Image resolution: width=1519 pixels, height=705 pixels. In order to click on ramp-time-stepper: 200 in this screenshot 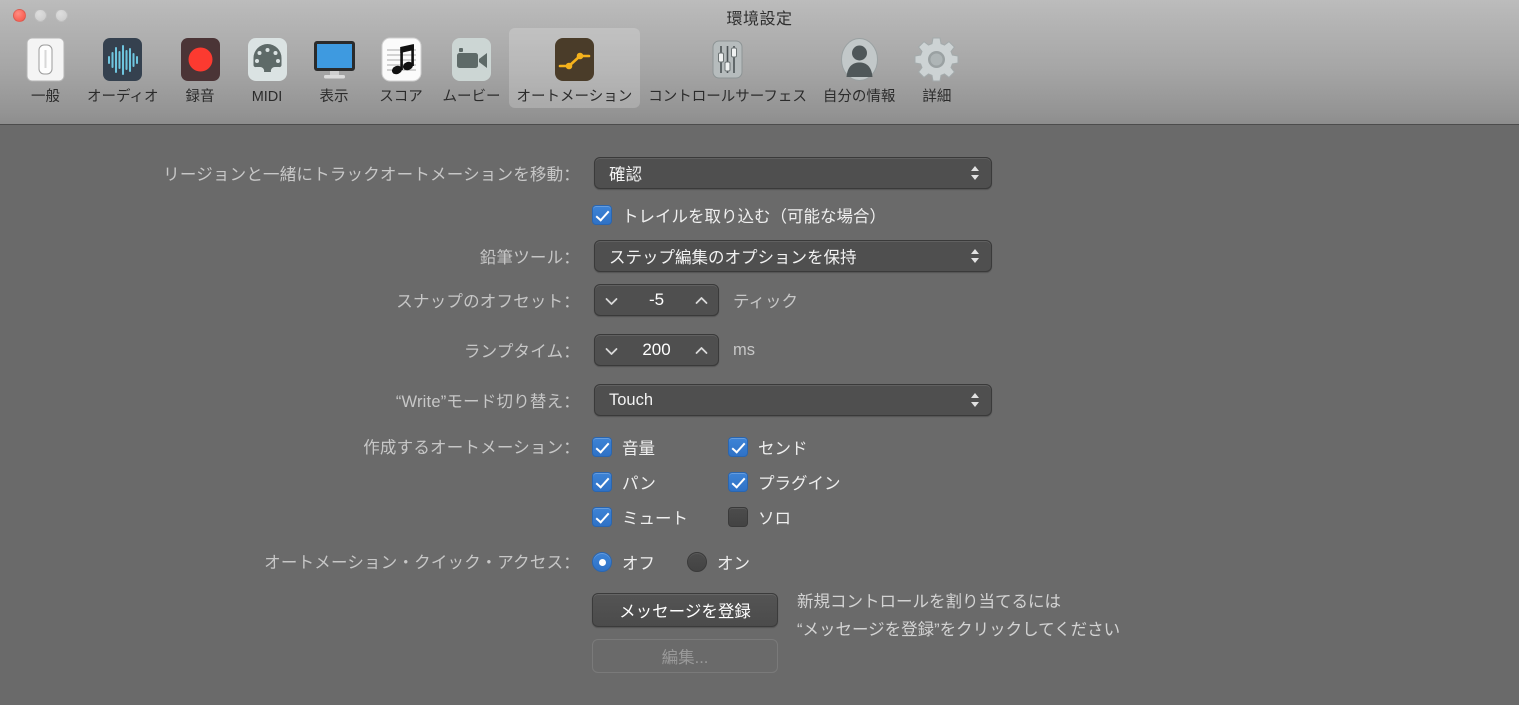, I will do `click(656, 350)`.